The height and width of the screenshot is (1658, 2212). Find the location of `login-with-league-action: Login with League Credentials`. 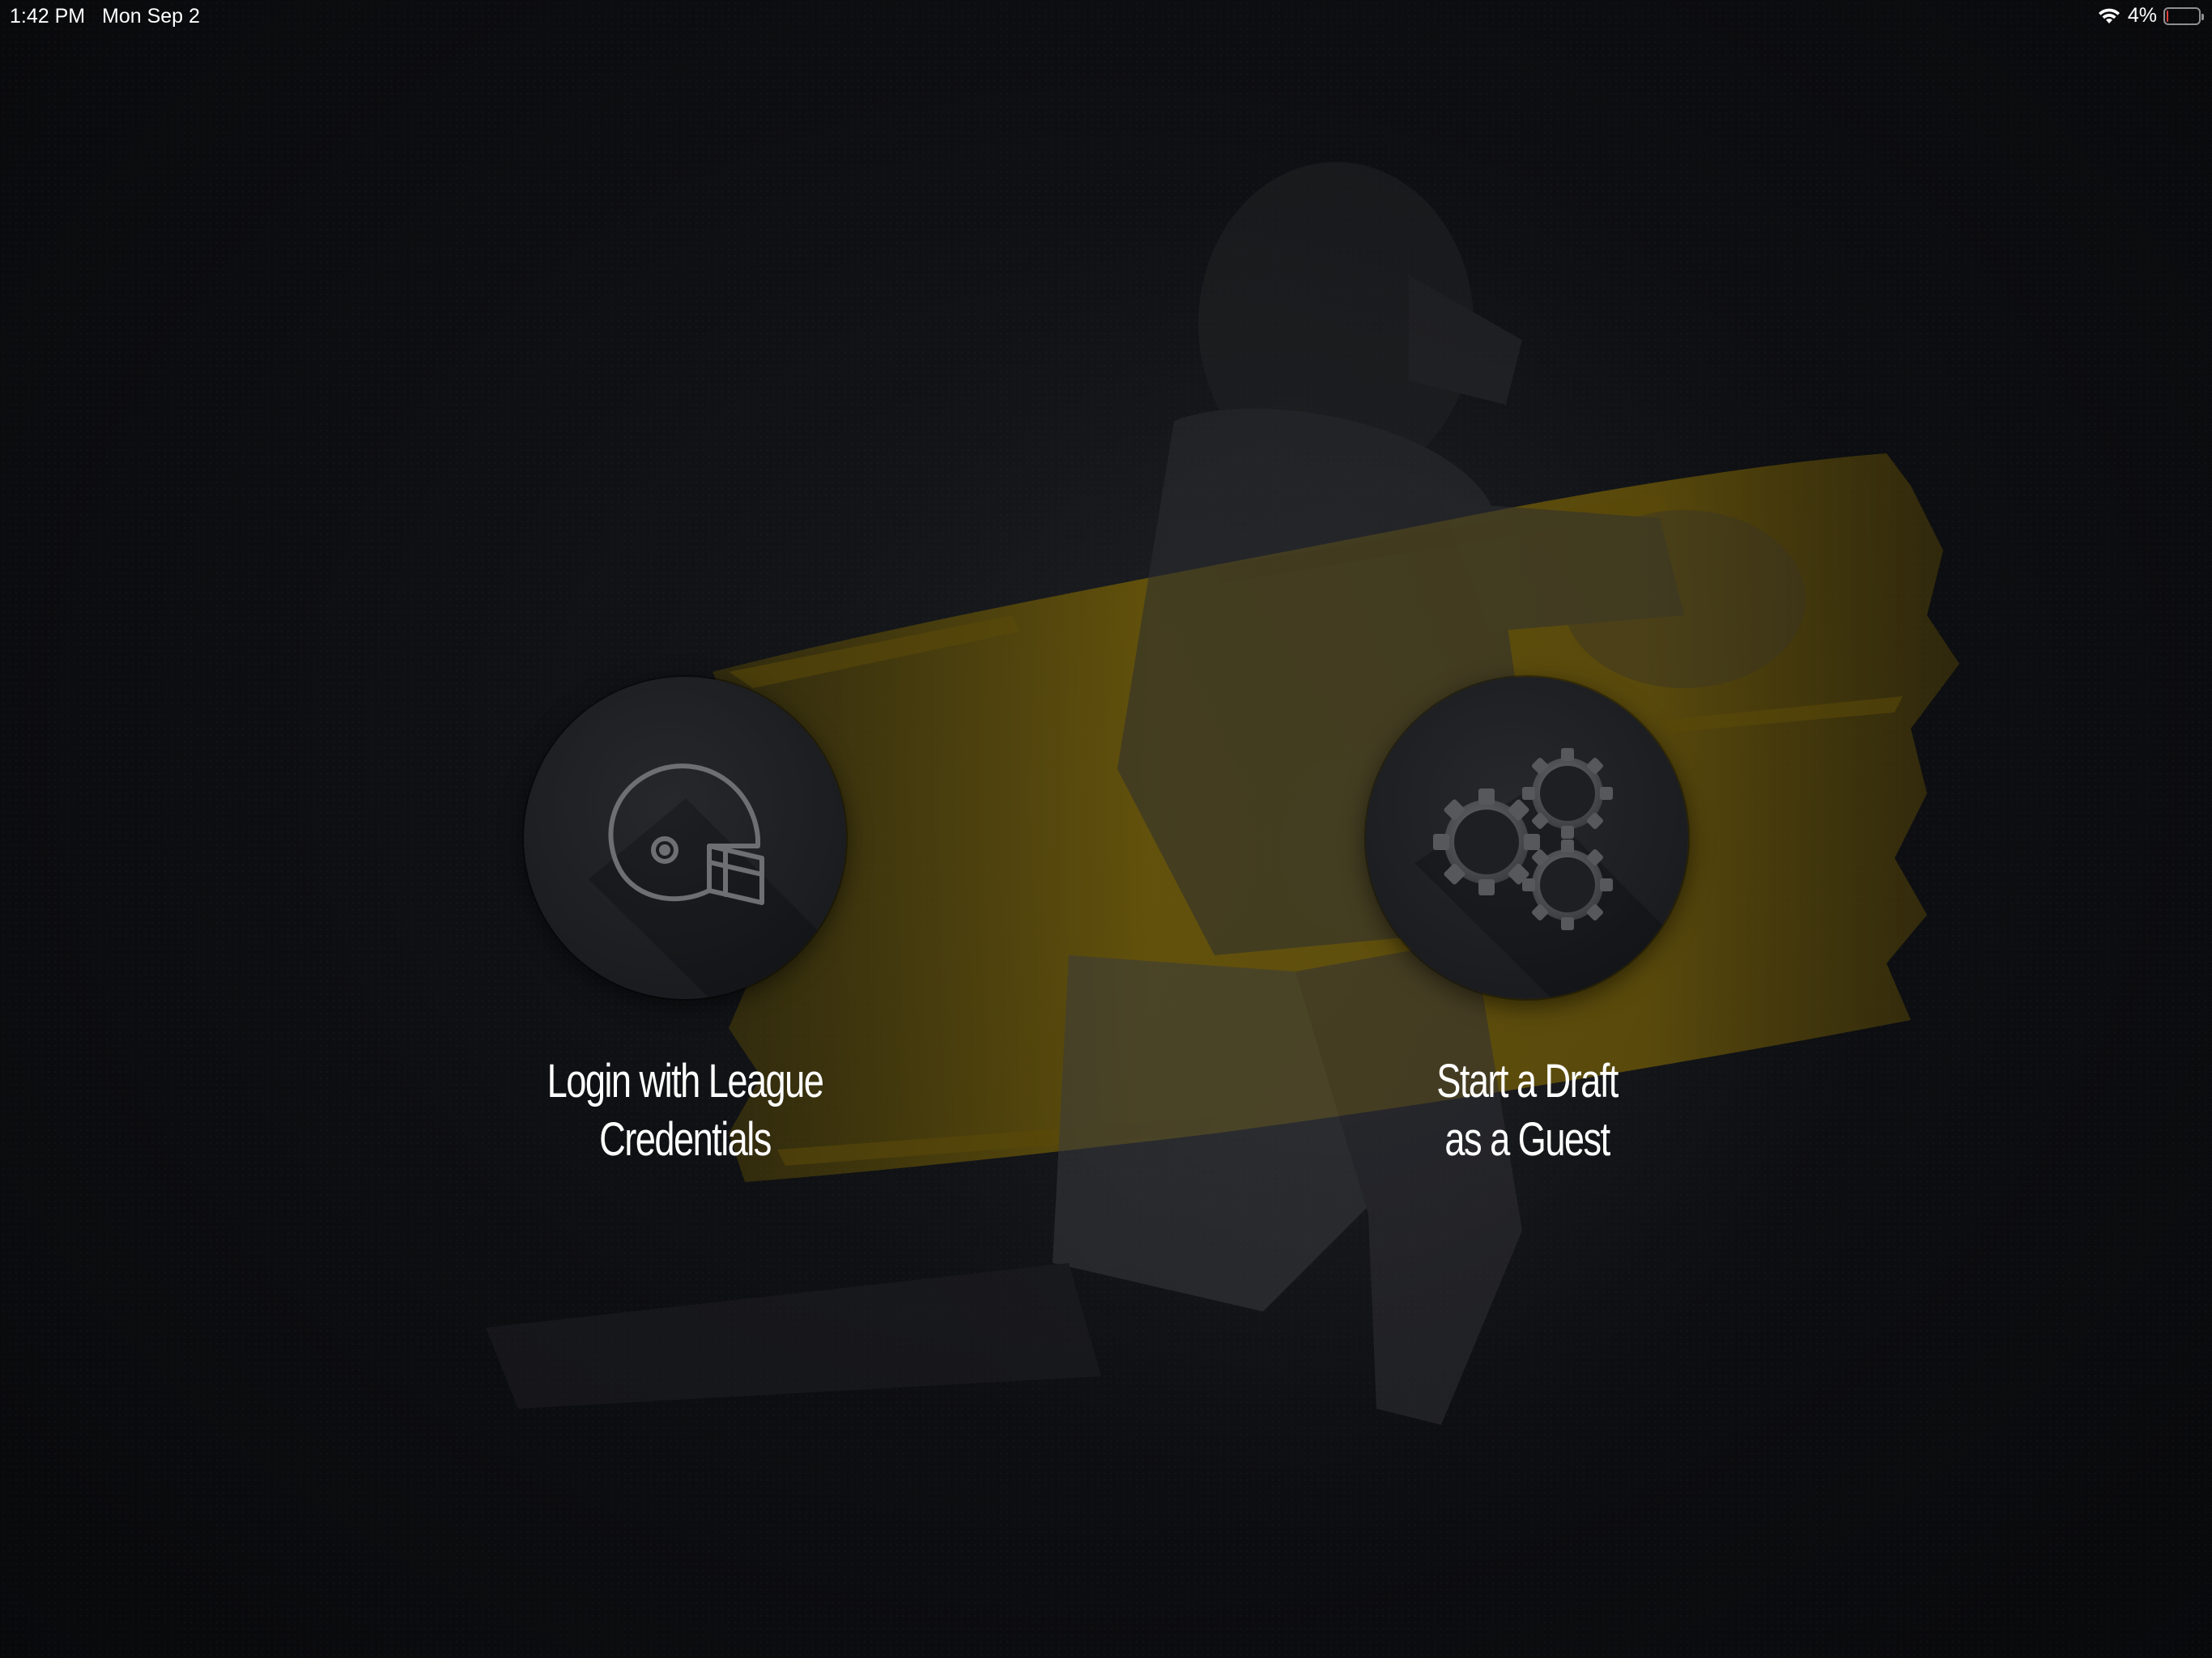

login-with-league-action: Login with League Credentials is located at coordinates (685, 923).